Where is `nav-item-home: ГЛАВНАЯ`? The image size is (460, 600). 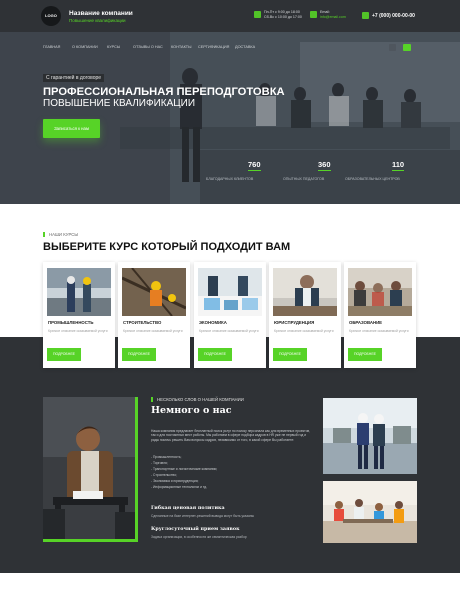
nav-item-home: ГЛАВНАЯ is located at coordinates (51, 47).